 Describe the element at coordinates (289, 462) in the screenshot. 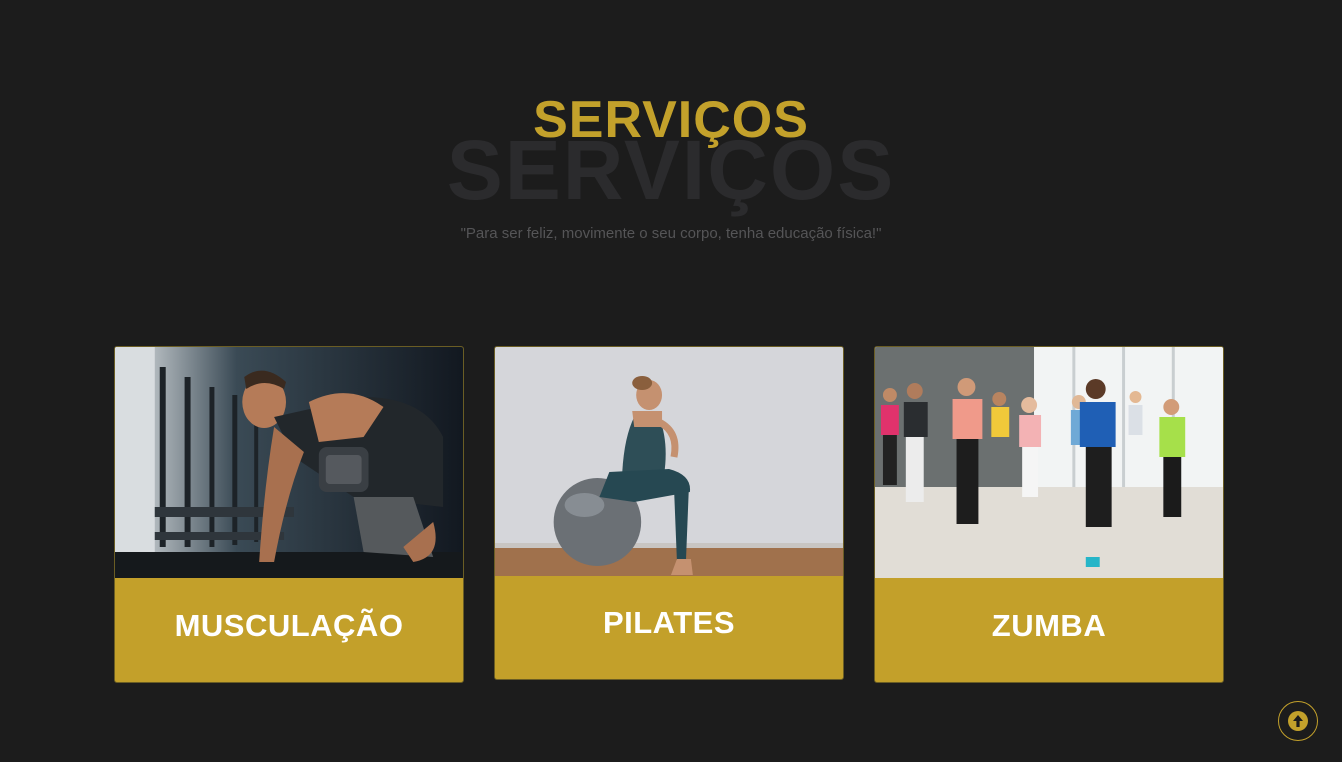

I see `musculacao-photo` at that location.